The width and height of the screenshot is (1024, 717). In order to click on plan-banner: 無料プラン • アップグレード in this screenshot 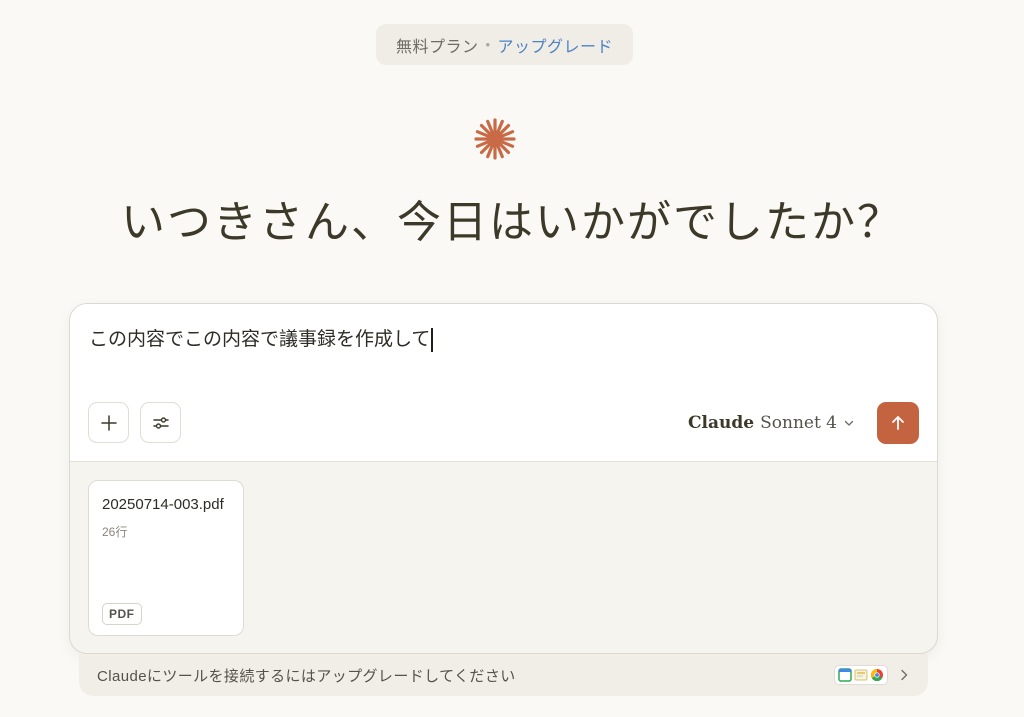, I will do `click(504, 44)`.